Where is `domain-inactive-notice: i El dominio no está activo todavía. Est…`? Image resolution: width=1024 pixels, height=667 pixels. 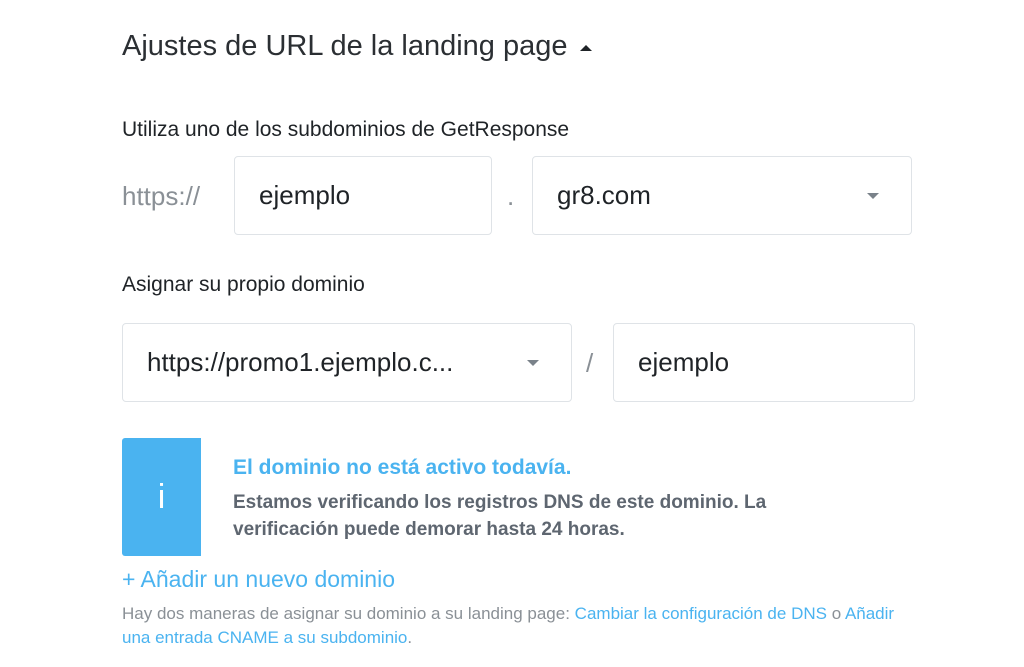 domain-inactive-notice: i El dominio no está activo todavía. Est… is located at coordinates (502, 497).